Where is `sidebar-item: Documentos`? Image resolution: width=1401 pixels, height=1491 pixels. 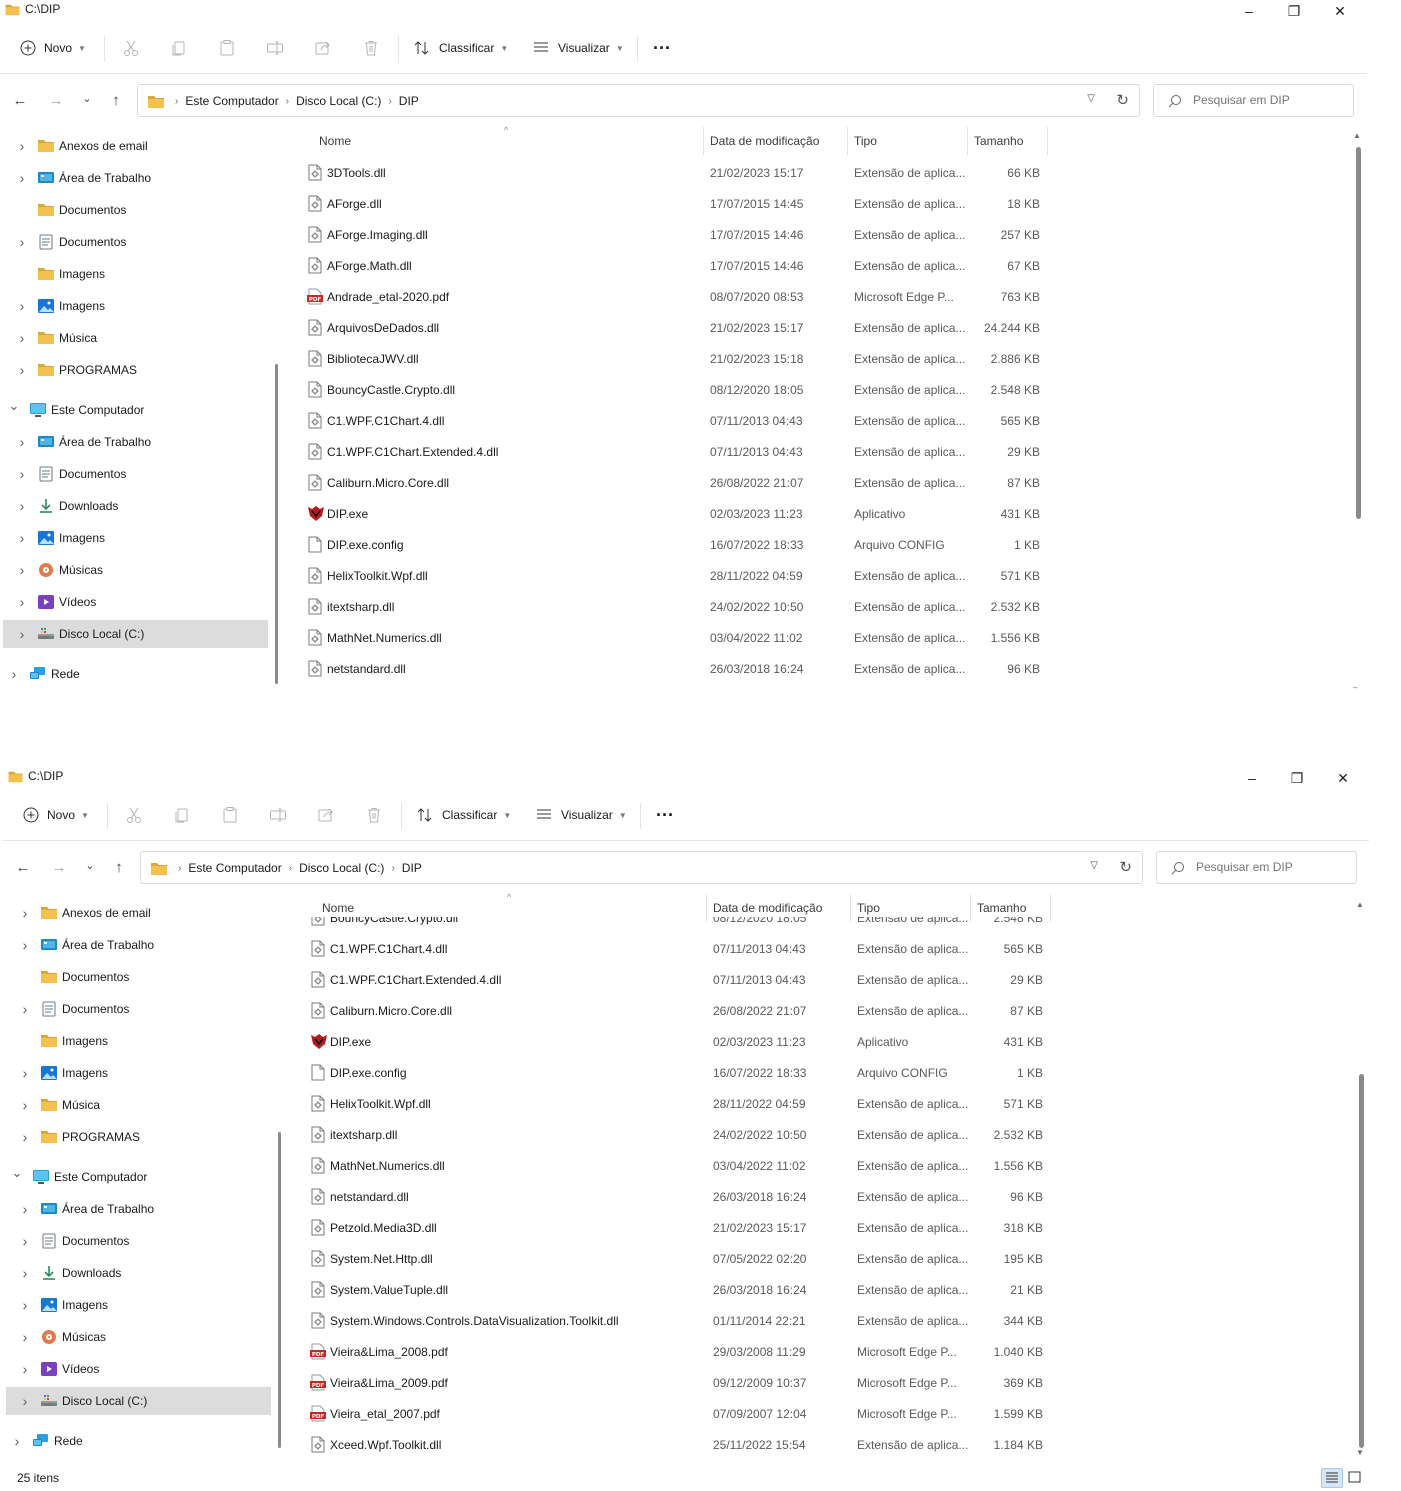 sidebar-item: Documentos is located at coordinates (135, 210).